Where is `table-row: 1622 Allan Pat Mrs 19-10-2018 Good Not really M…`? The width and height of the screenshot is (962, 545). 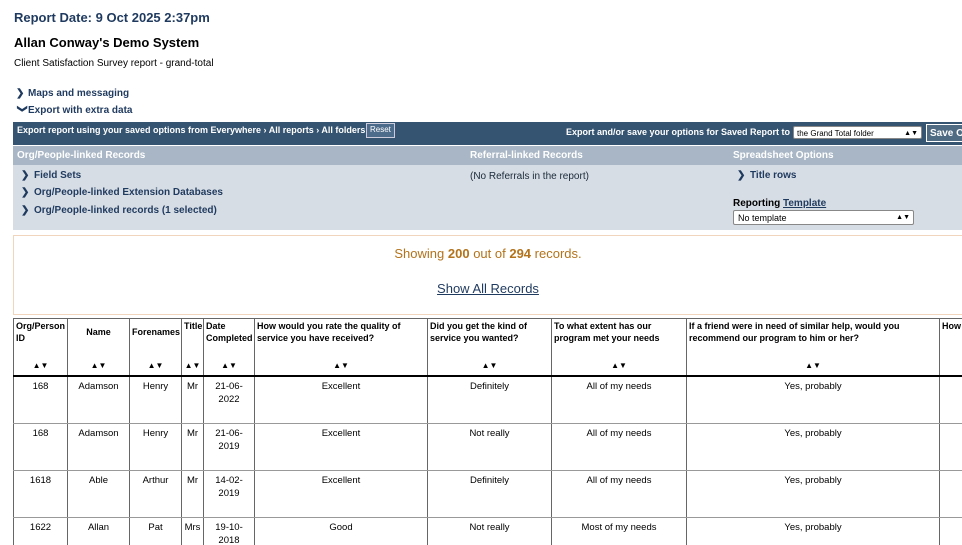 table-row: 1622 Allan Pat Mrs 19-10-2018 Good Not really M… is located at coordinates (487, 531).